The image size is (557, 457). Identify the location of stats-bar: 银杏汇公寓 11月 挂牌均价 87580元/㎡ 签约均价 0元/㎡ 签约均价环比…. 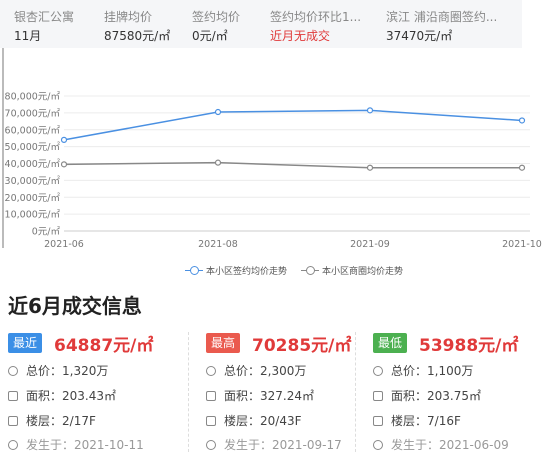
(261, 24).